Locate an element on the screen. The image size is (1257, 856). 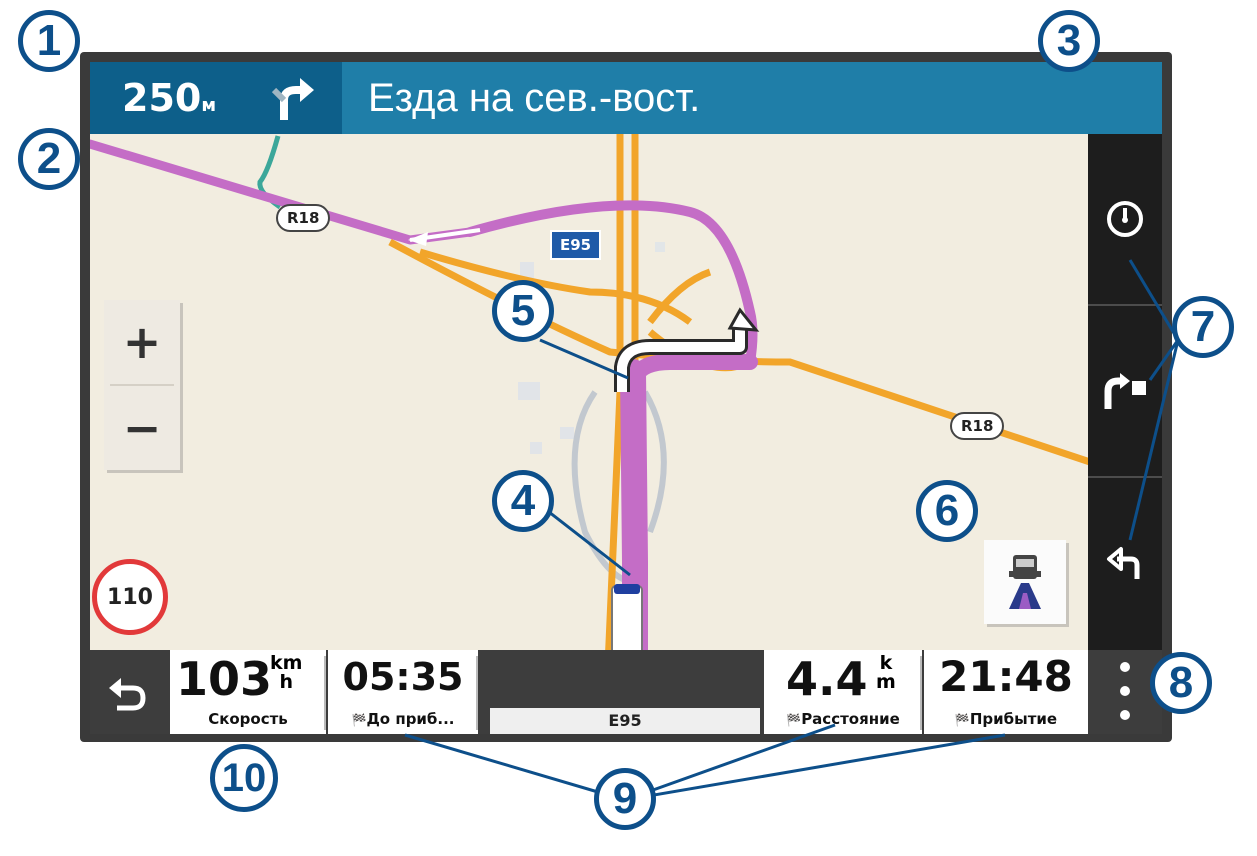
callout-6: 6 is located at coordinates (947, 511).